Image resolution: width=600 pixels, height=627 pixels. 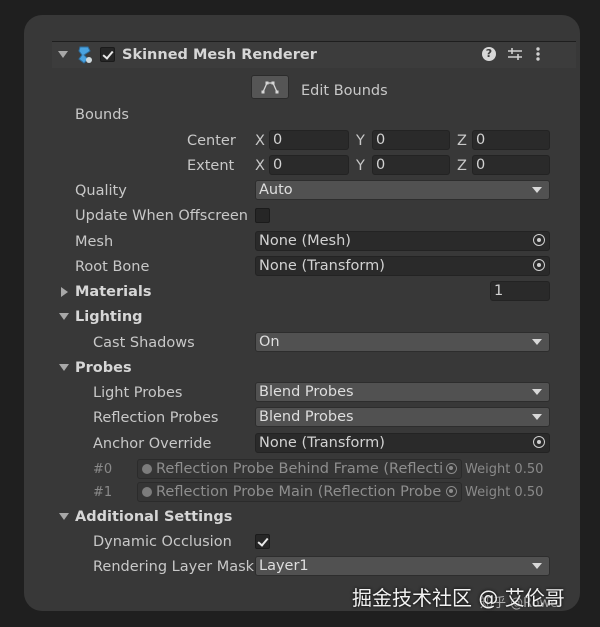 What do you see at coordinates (156, 418) in the screenshot?
I see `reflection-probes-label: Reflection Probes` at bounding box center [156, 418].